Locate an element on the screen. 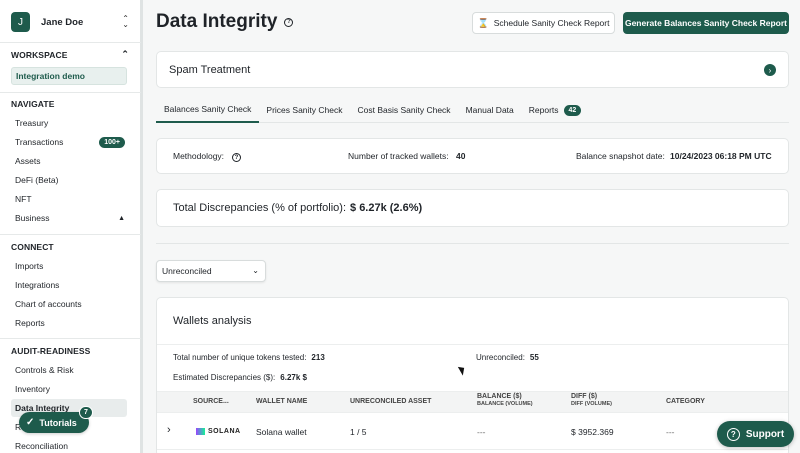  checkmark-circle-icon: ✓ is located at coordinates (30, 422).